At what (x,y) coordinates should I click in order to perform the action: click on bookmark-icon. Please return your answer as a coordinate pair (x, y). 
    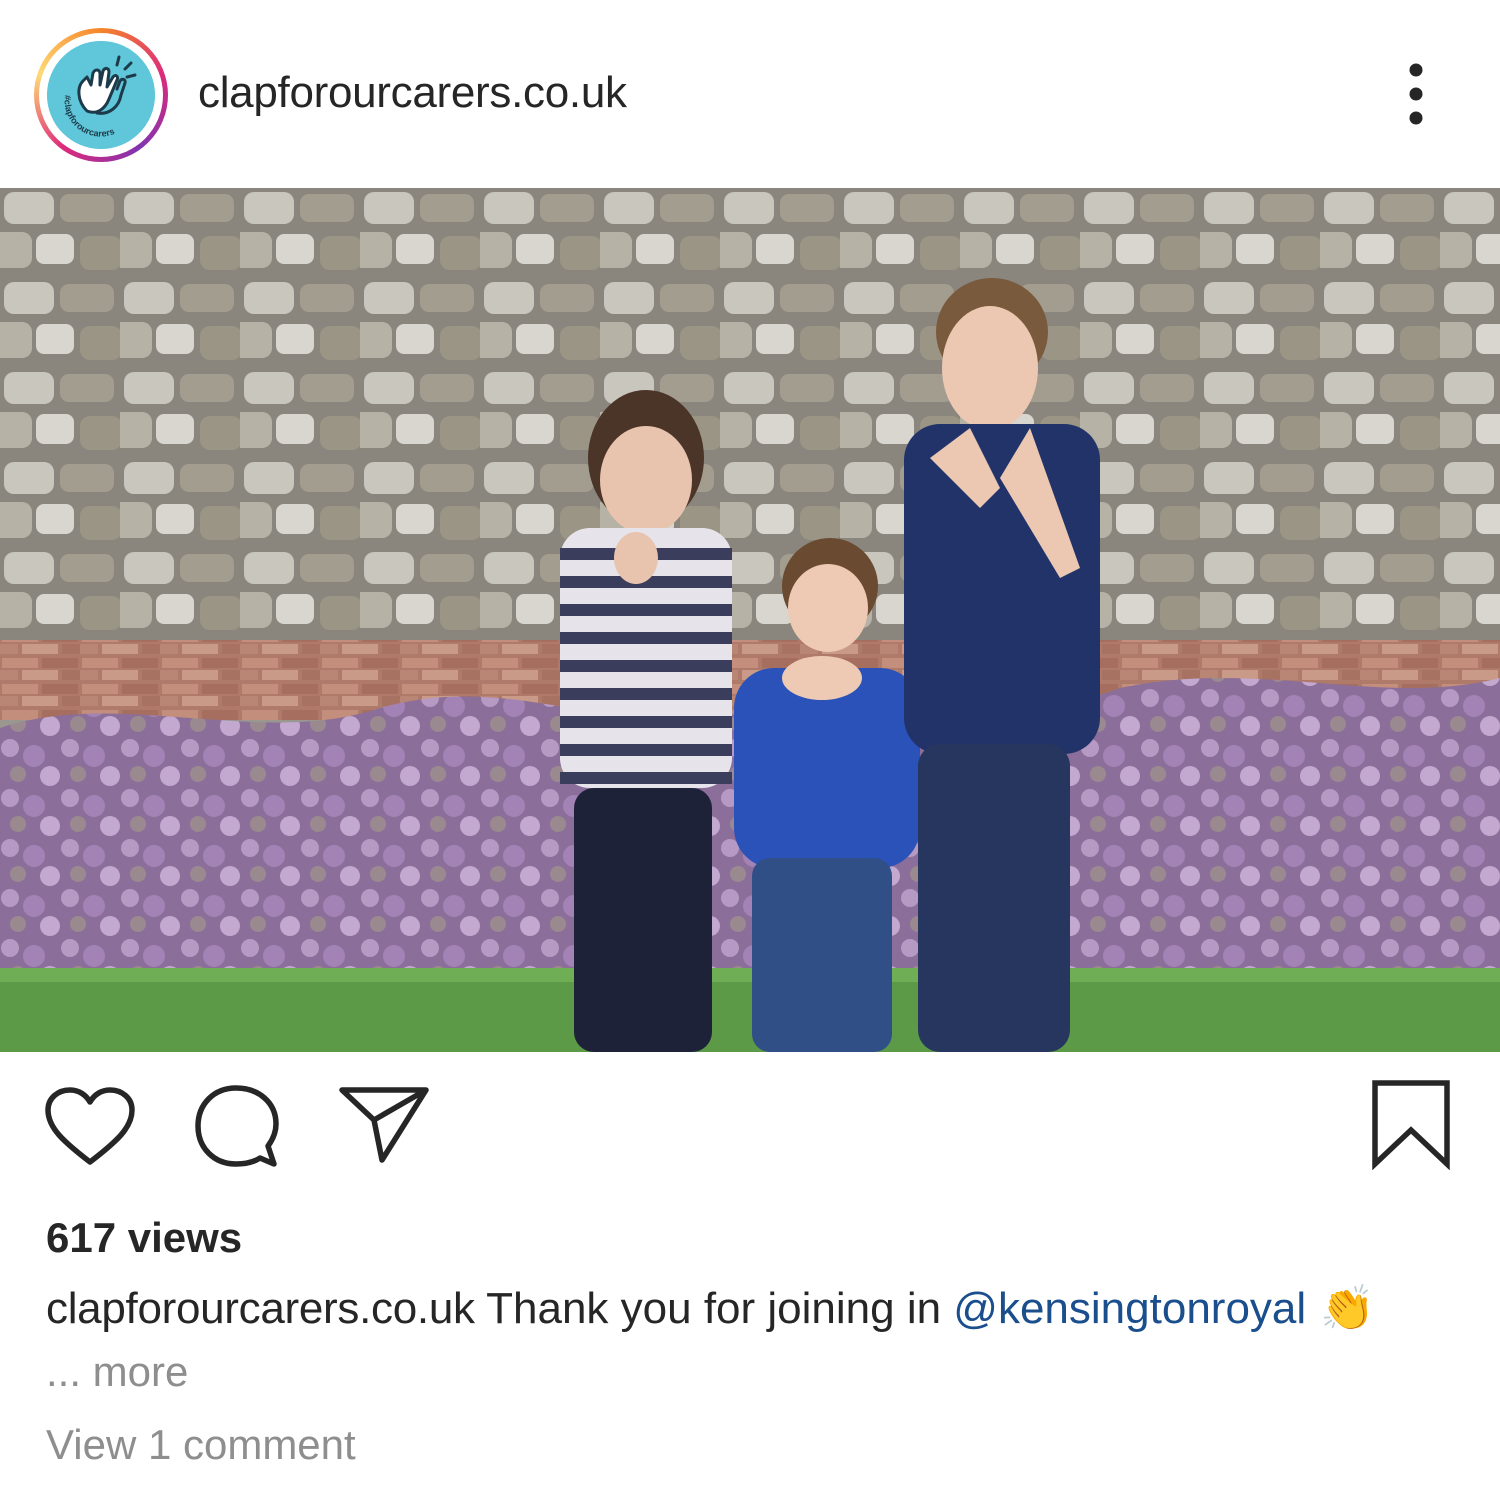
    Looking at the image, I should click on (1411, 1124).